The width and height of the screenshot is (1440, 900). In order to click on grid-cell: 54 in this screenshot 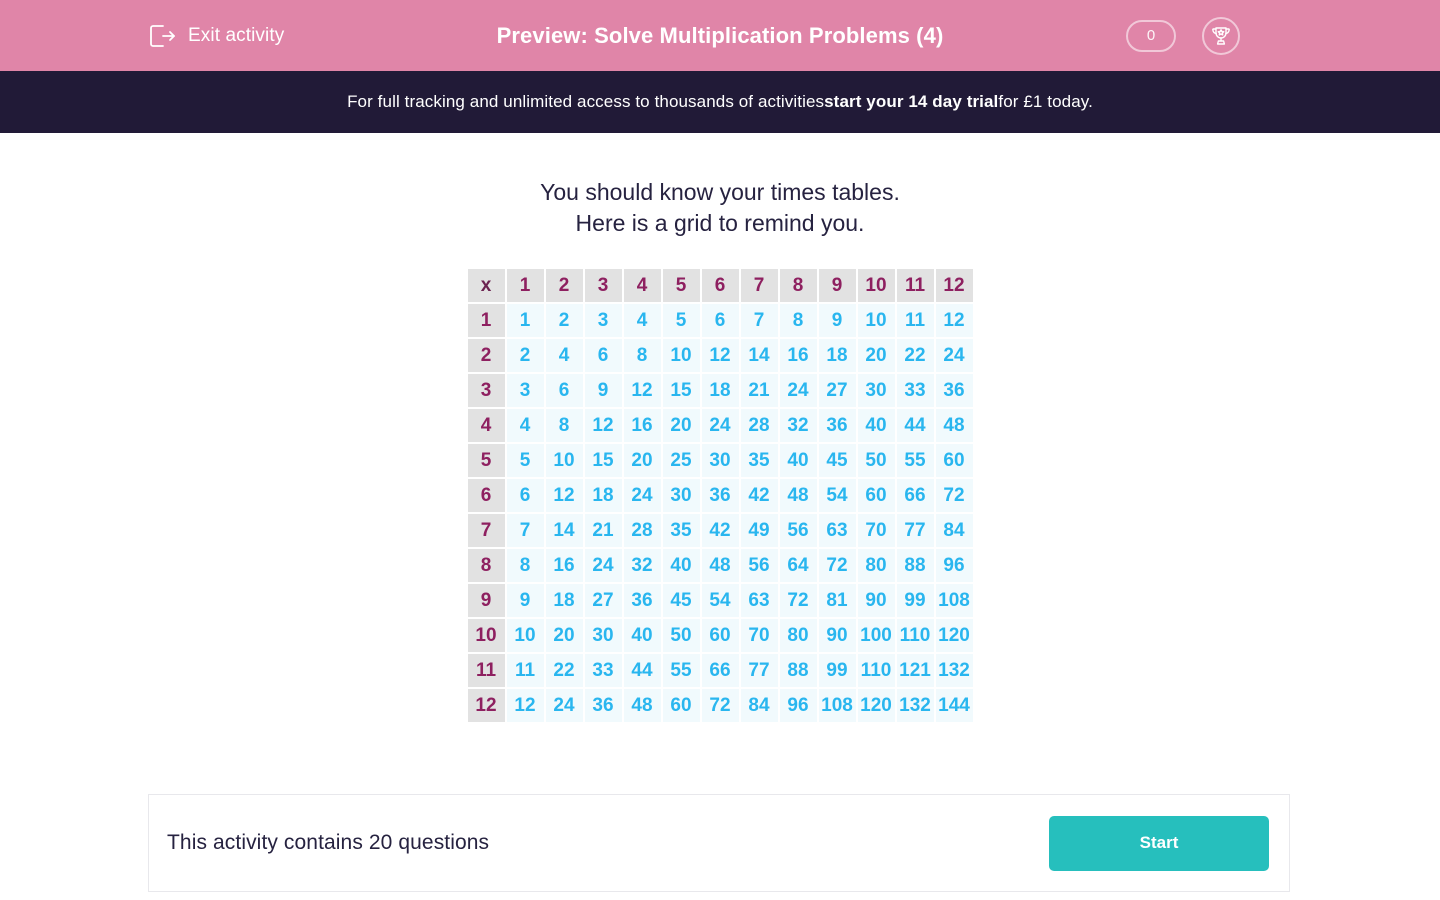, I will do `click(837, 495)`.